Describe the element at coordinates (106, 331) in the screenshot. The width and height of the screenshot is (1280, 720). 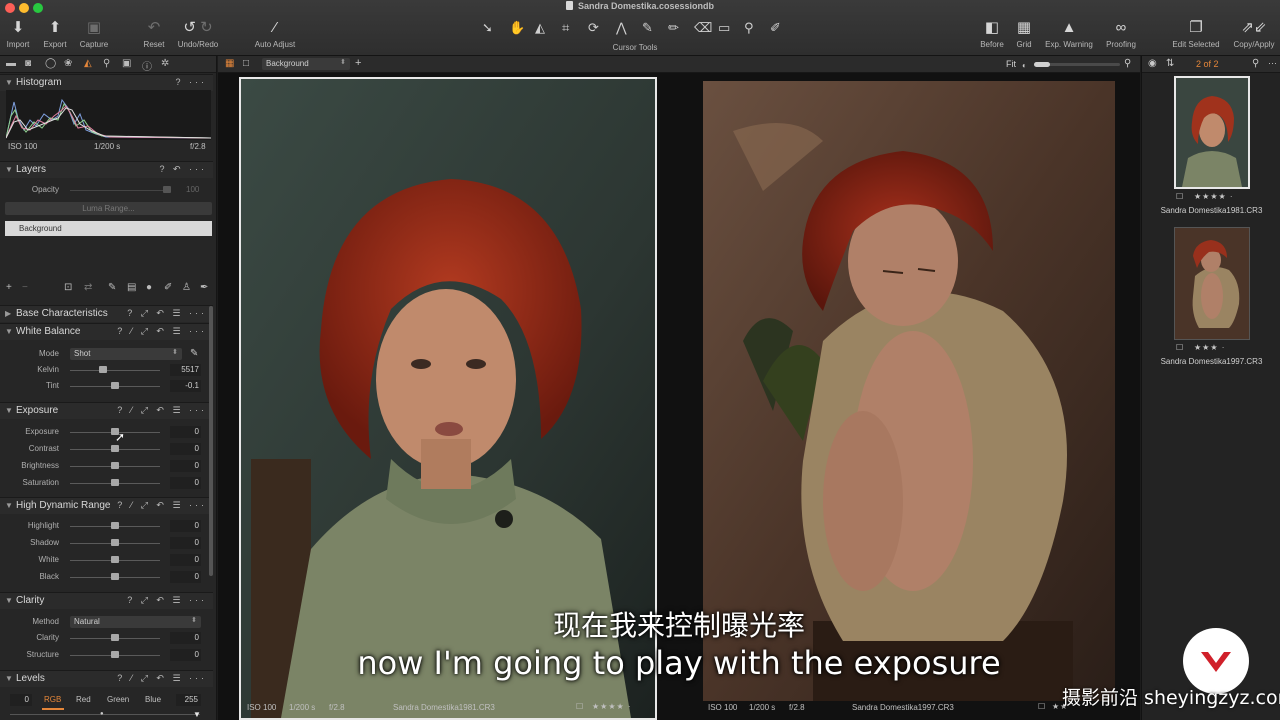
I see `white-balance-header: ▼ White Balance ? ⁄ ⤢ ↶ ☰ ···` at that location.